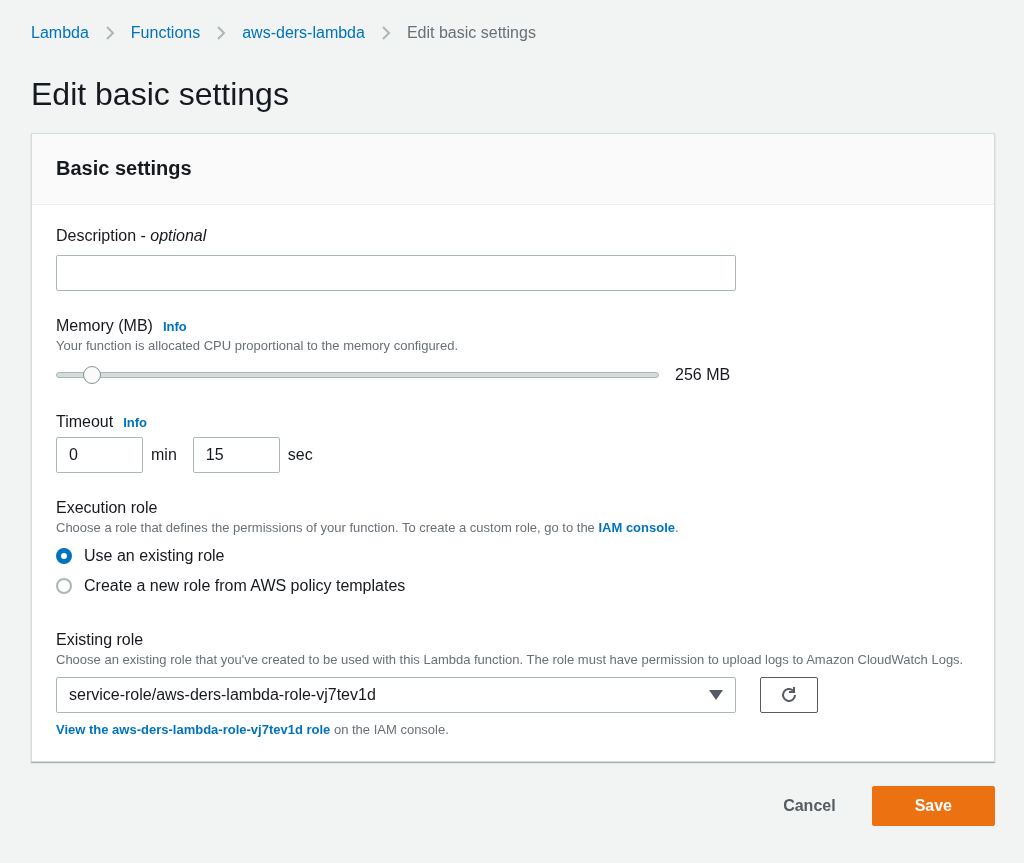 Image resolution: width=1024 pixels, height=863 pixels. Describe the element at coordinates (91, 375) in the screenshot. I see `slider-thumb` at that location.